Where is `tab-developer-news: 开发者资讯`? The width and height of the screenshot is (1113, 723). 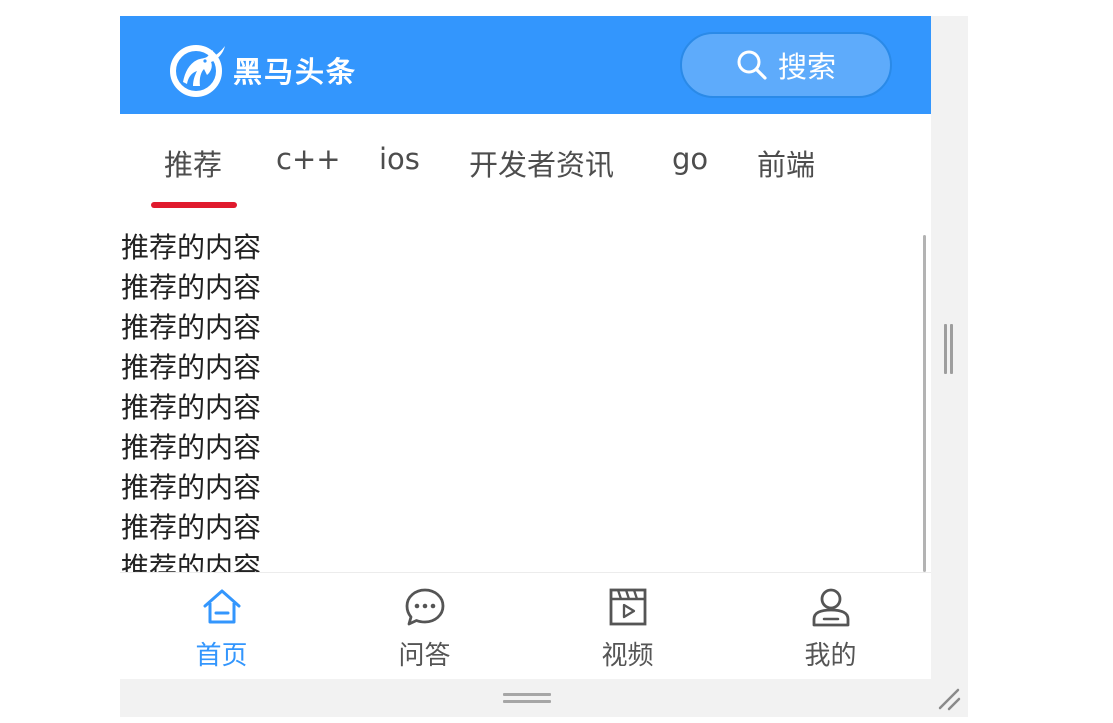 tab-developer-news: 开发者资讯 is located at coordinates (541, 163).